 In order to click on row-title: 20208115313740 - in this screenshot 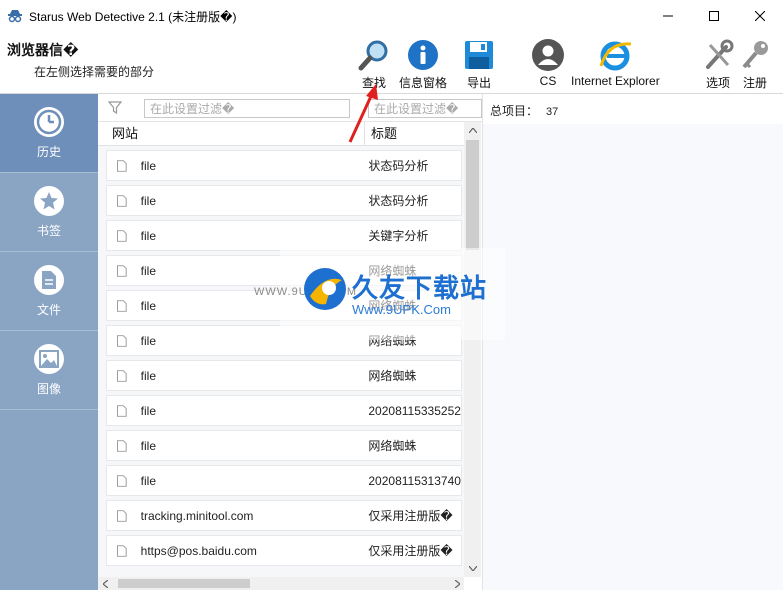, I will do `click(414, 480)`.